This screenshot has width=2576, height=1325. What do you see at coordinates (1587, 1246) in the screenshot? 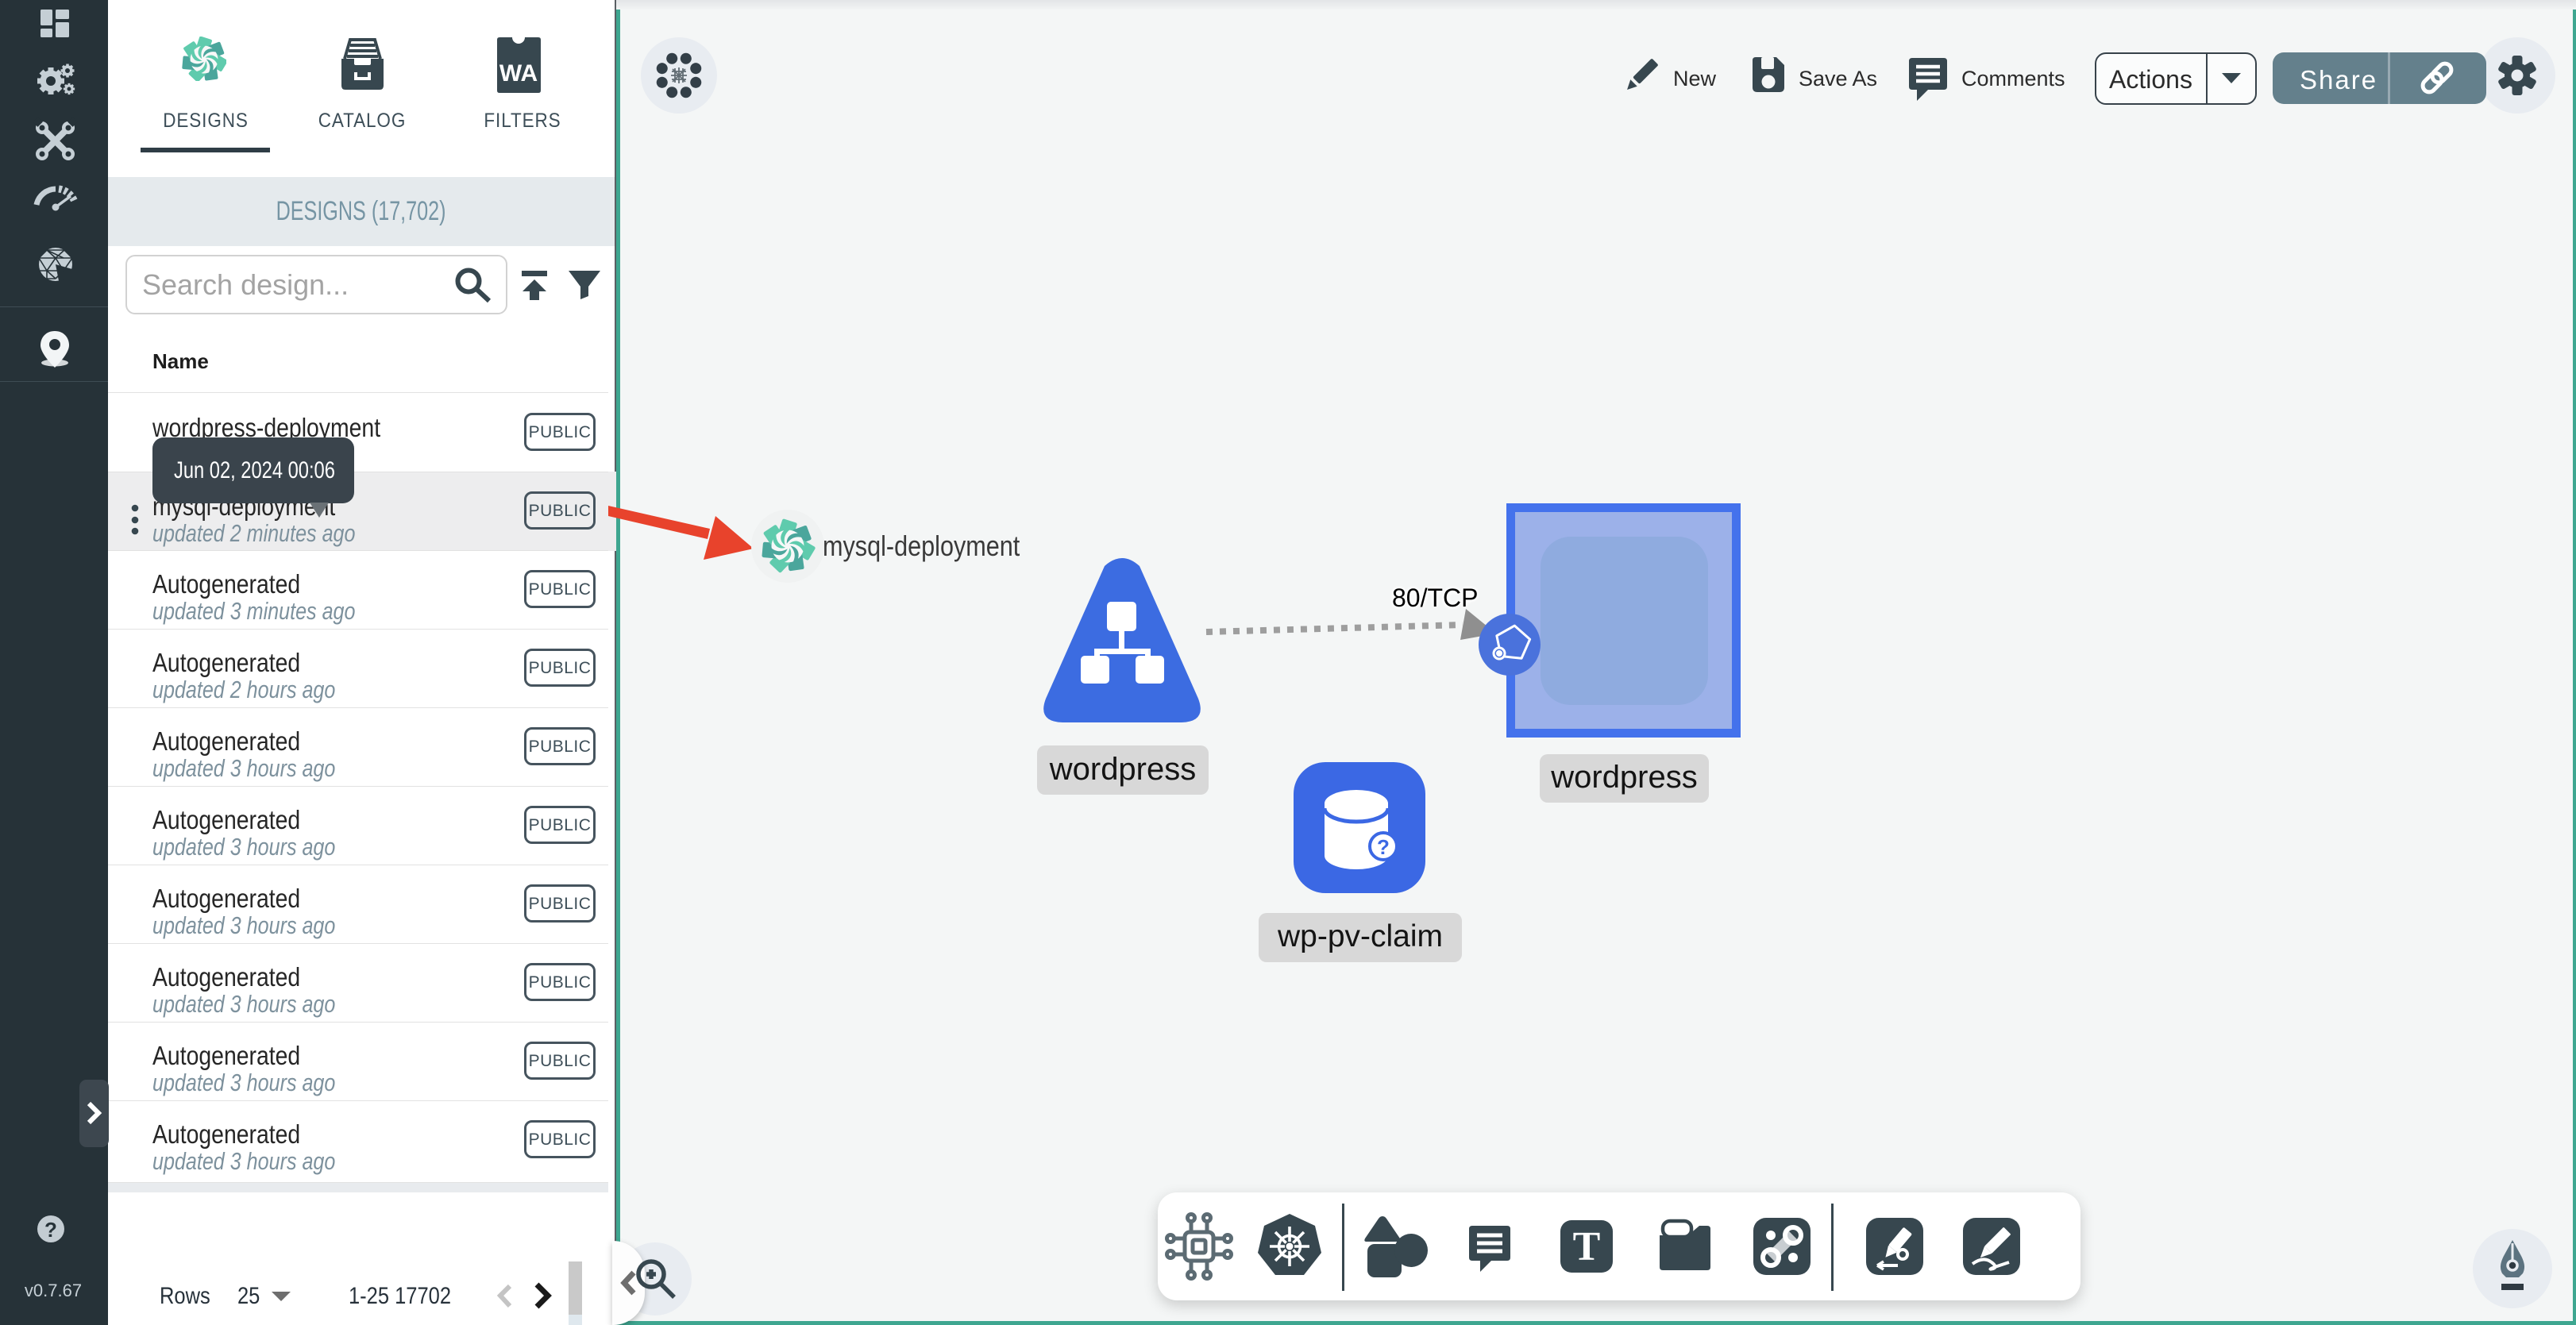
I see `svg-text: T` at bounding box center [1587, 1246].